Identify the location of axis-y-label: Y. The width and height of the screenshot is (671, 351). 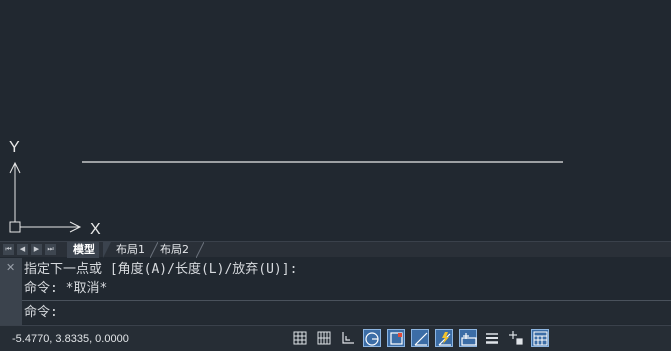
(14, 147).